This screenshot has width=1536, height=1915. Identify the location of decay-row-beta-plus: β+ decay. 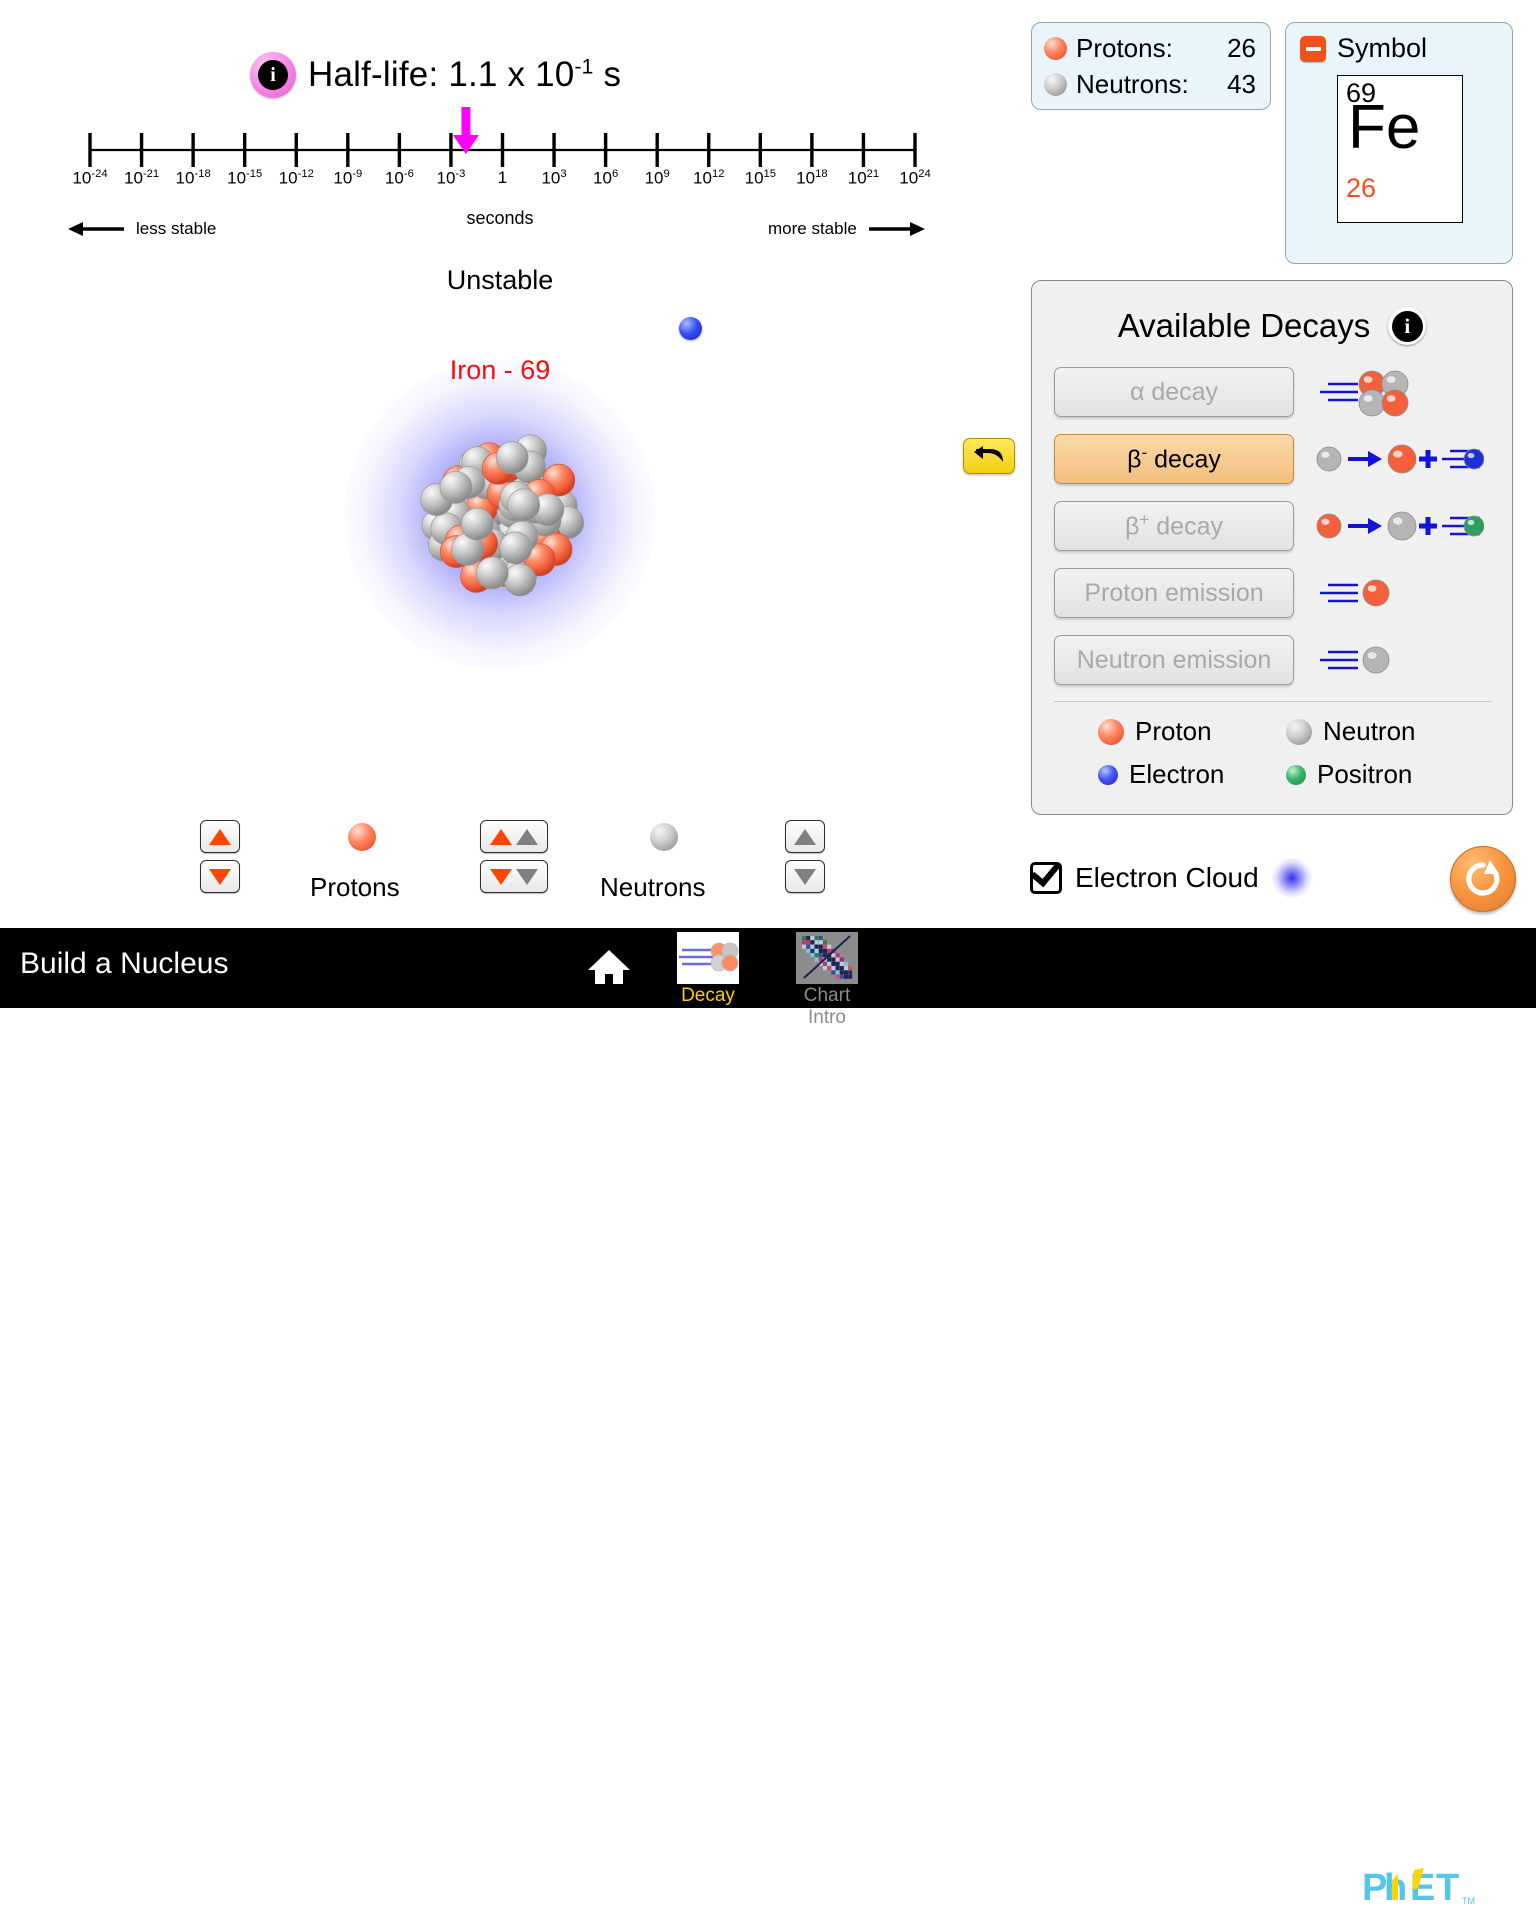
(1283, 526).